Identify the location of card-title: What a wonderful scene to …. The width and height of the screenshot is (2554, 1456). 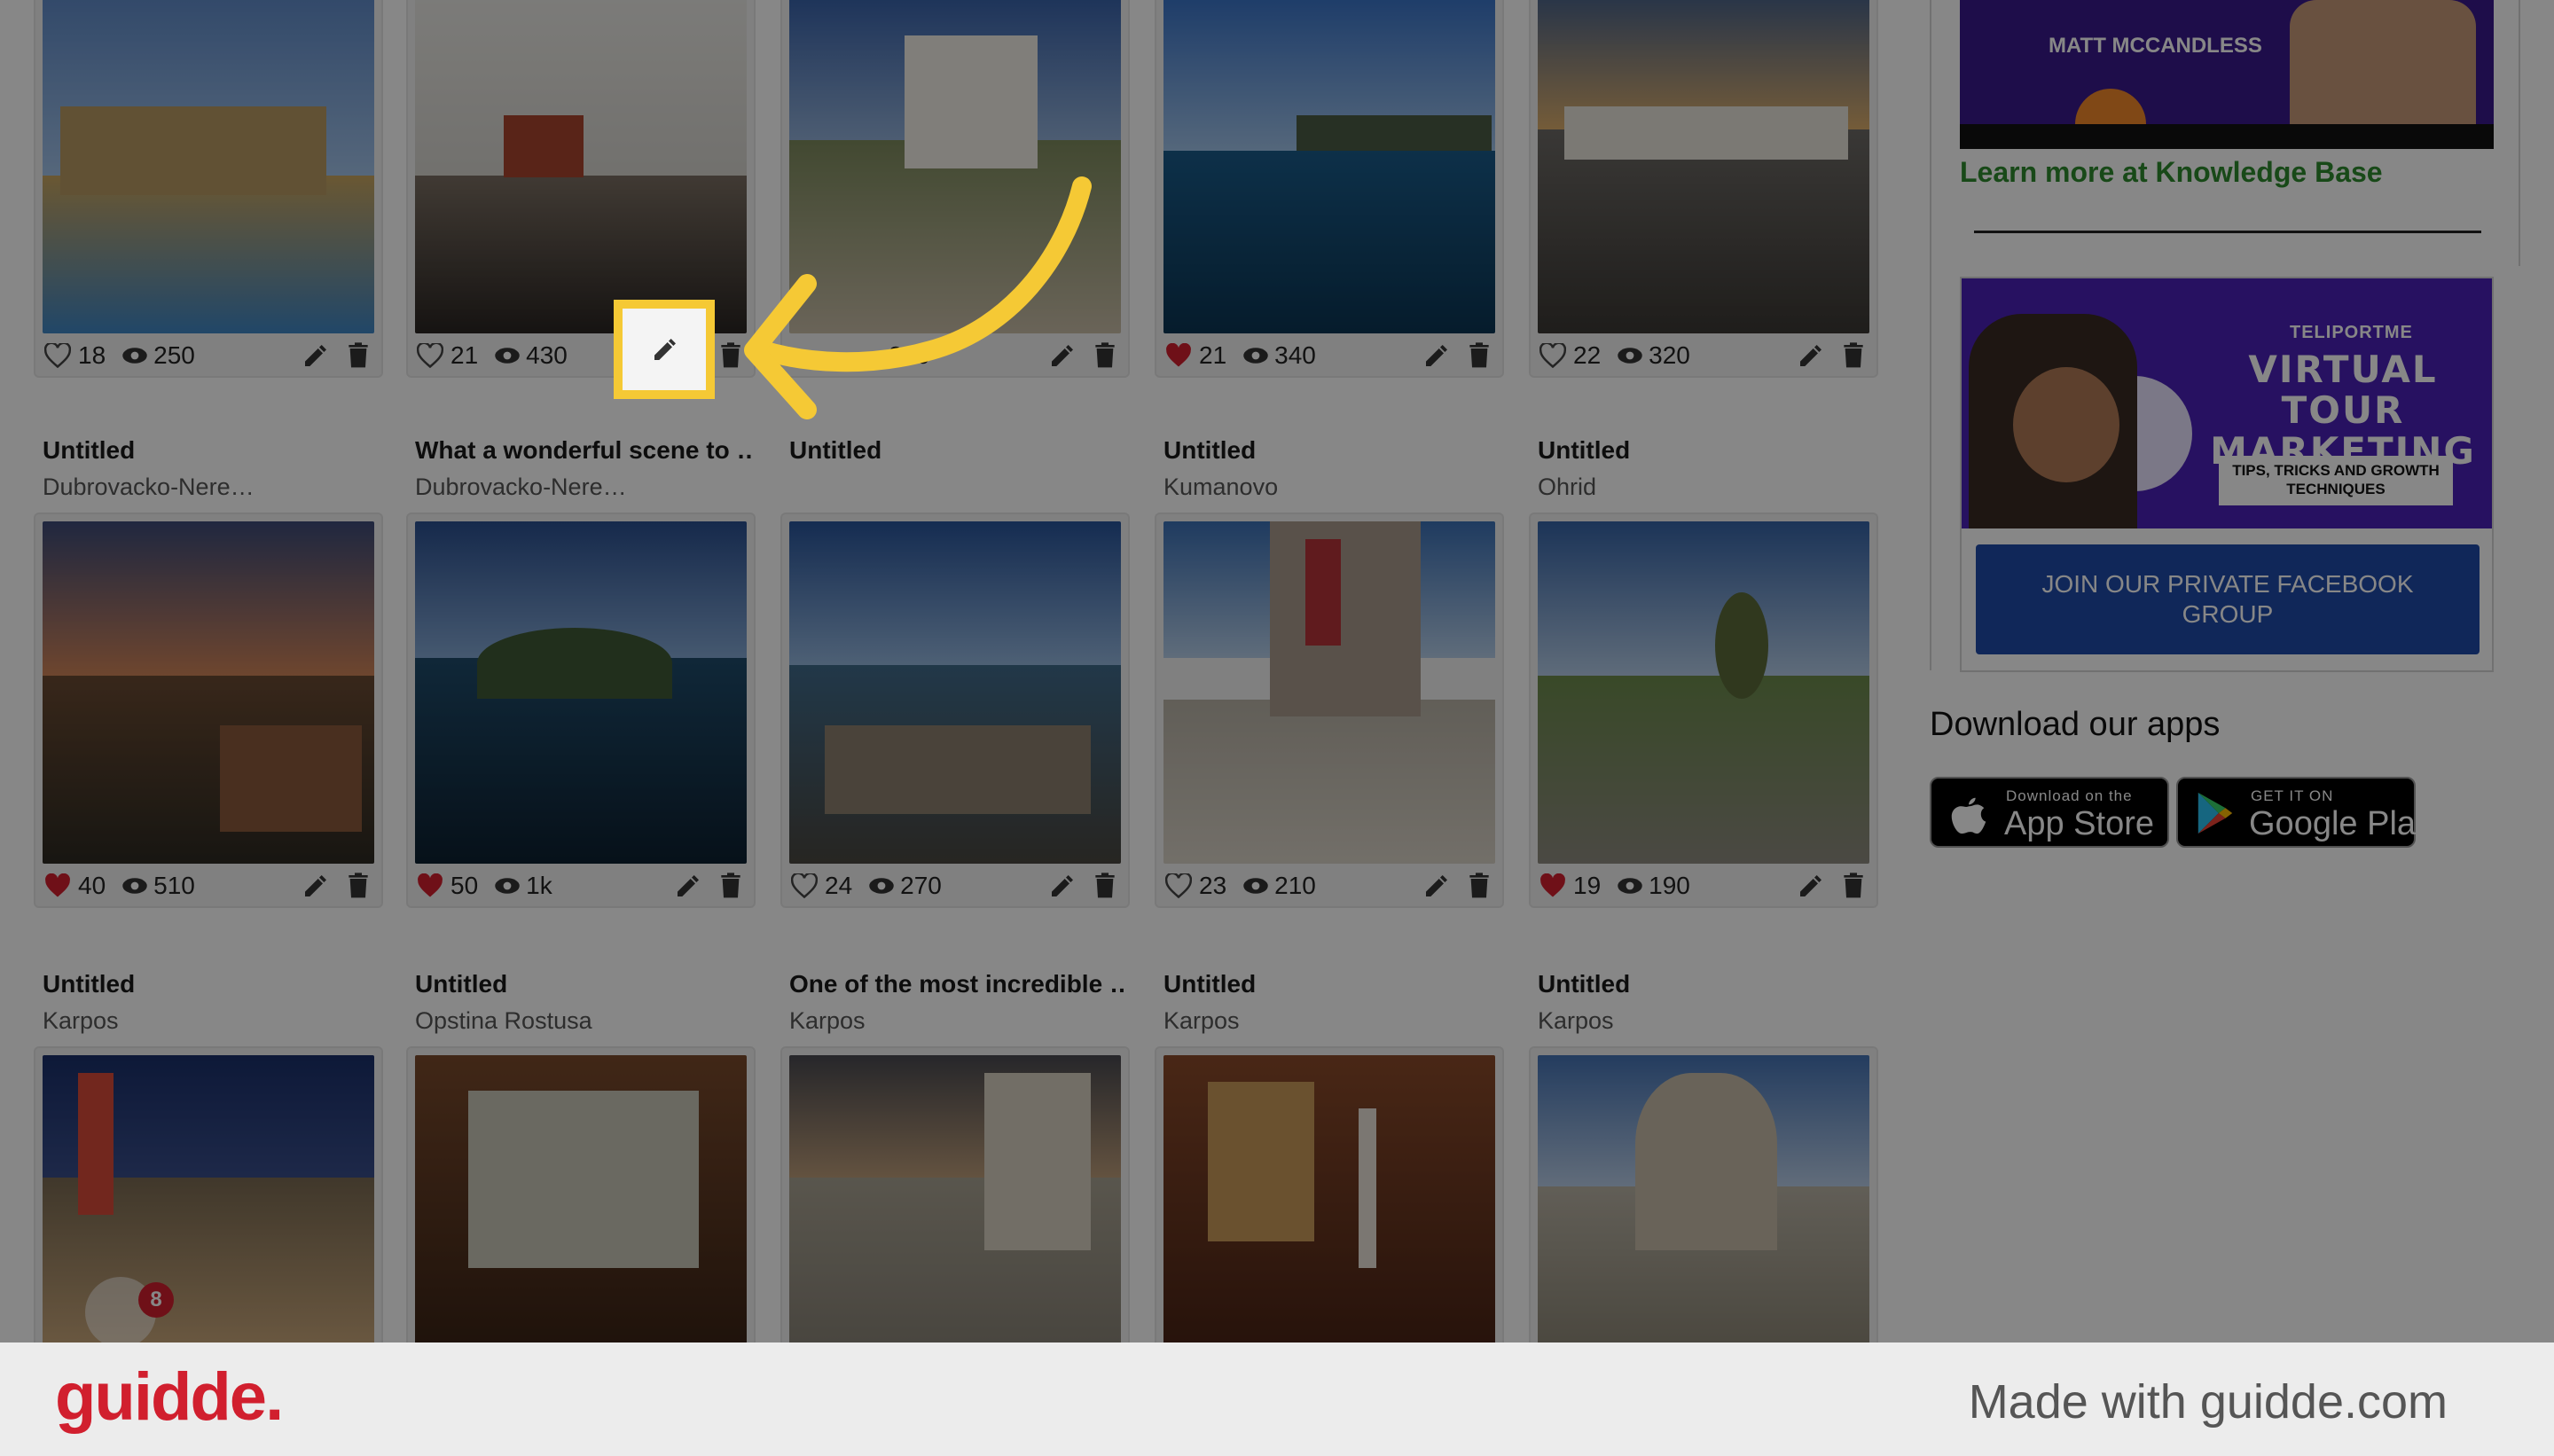
(583, 450).